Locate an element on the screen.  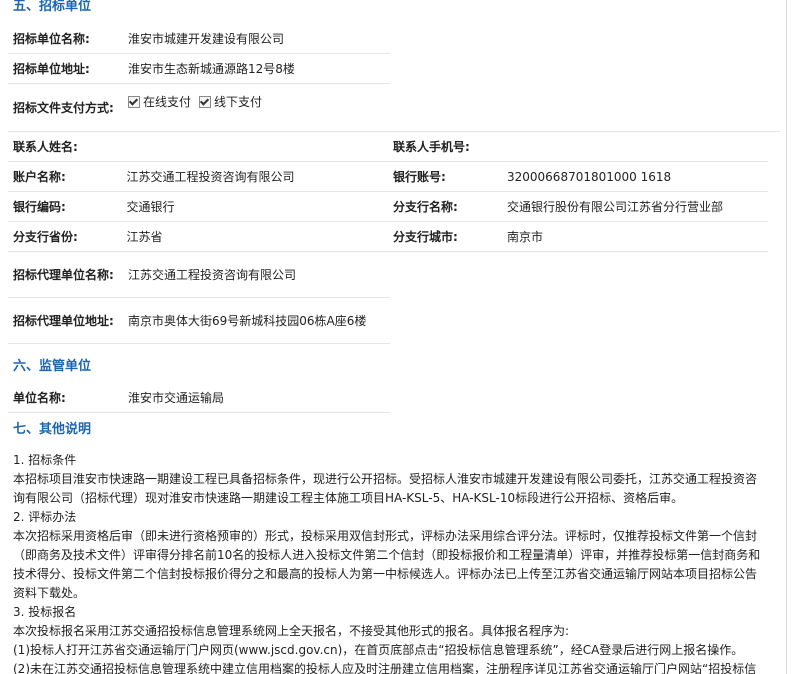
value-agent-addr: 南京市奥体大街69号新城科技园06栋A座6楼 is located at coordinates (247, 320).